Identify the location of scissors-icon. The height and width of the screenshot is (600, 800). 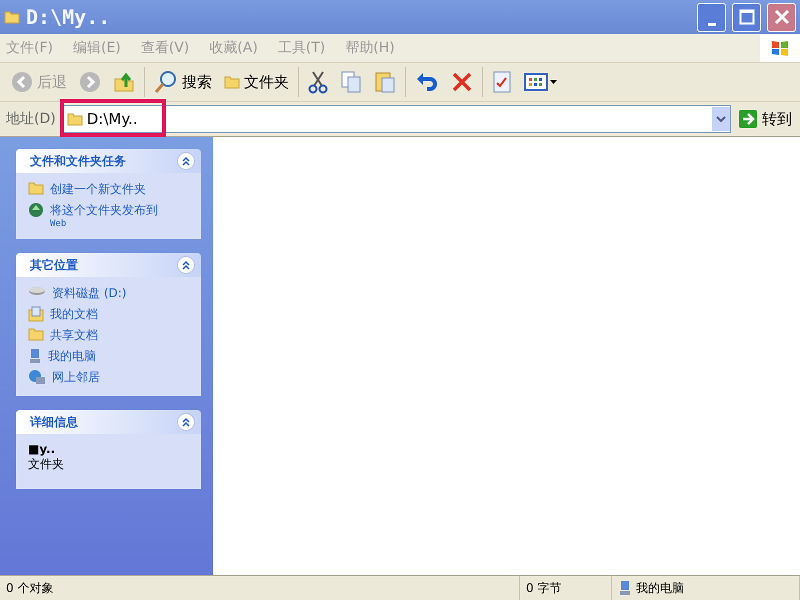
(318, 82).